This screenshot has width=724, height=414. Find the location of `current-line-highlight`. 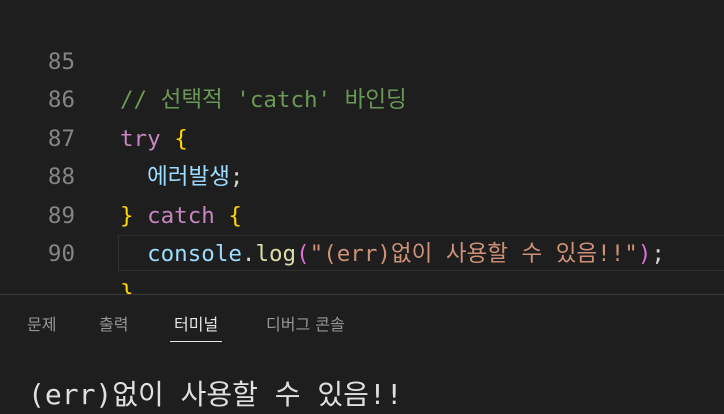

current-line-highlight is located at coordinates (421, 253).